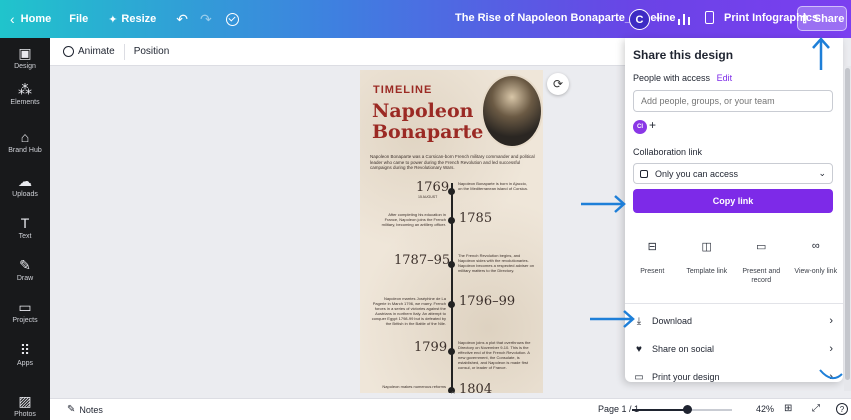  Describe the element at coordinates (639, 349) in the screenshot. I see `share-social-icon: ♥` at that location.